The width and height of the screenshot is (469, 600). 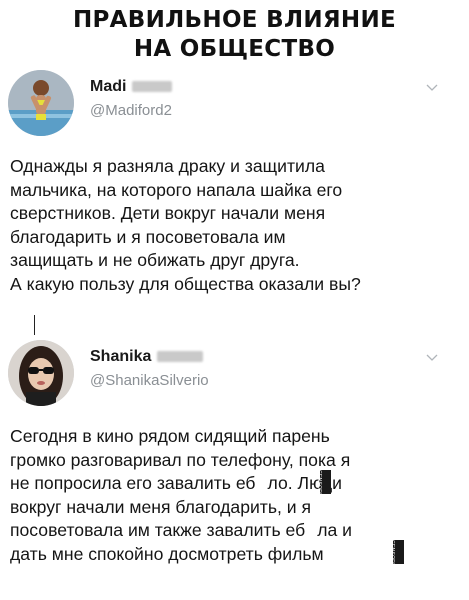 I want to click on tweet-line: А какую пользу для общества оказали вы?, so click(x=185, y=283).